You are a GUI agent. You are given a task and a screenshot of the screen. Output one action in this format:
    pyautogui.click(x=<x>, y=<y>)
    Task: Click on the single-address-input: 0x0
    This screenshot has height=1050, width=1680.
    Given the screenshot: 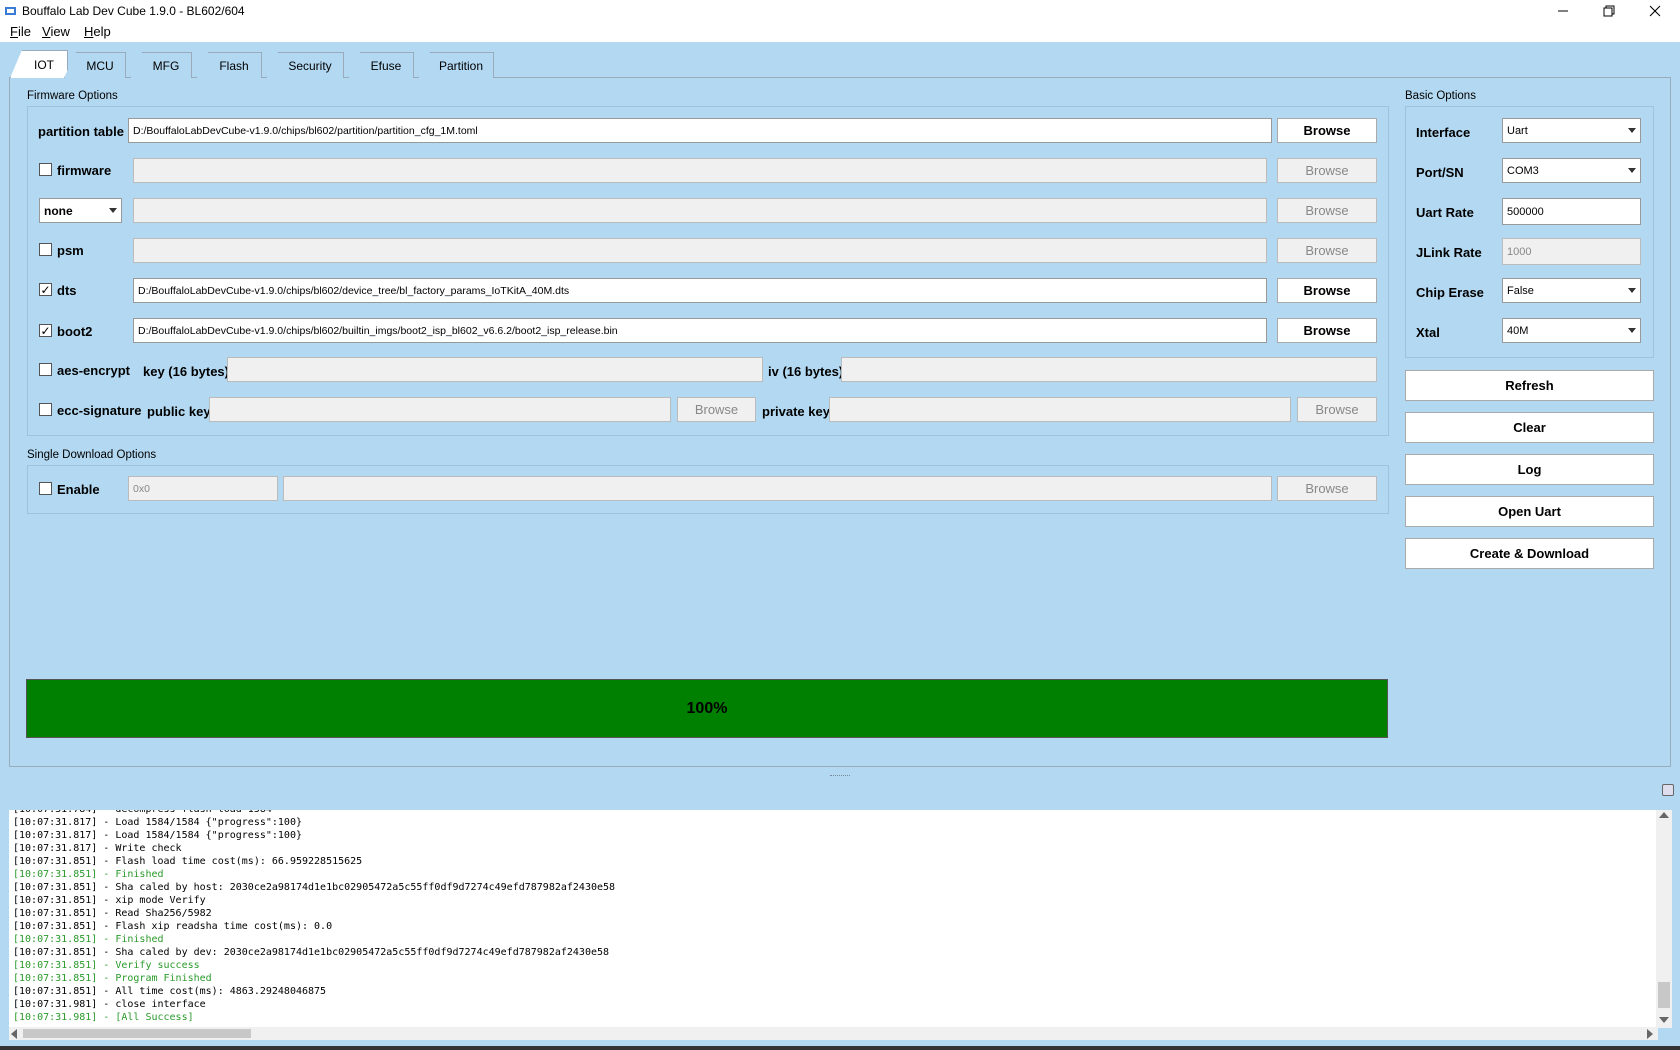 What is the action you would take?
    pyautogui.click(x=203, y=488)
    